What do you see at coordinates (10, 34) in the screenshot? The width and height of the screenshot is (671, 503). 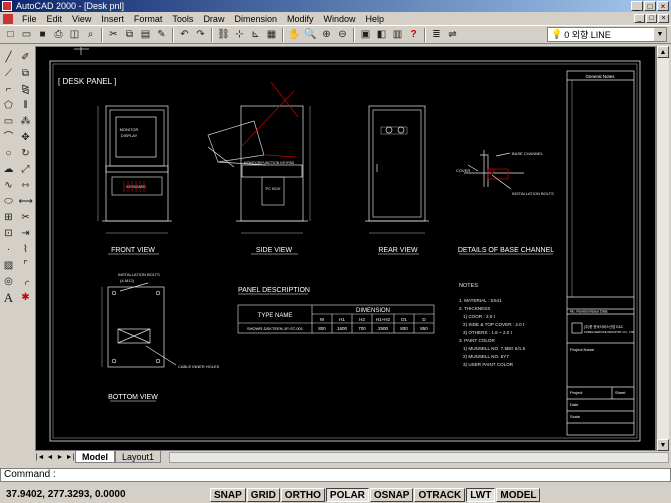 I see `new-icon: □` at bounding box center [10, 34].